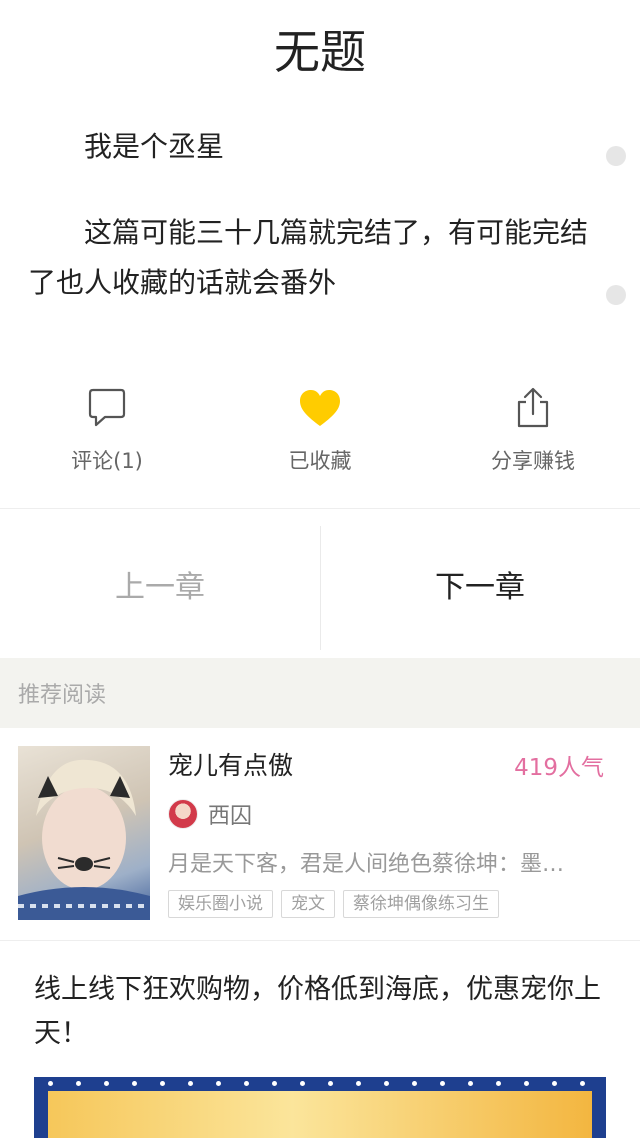 This screenshot has height=1138, width=640. I want to click on chapter-paragraph: 我是个丞星, so click(154, 146).